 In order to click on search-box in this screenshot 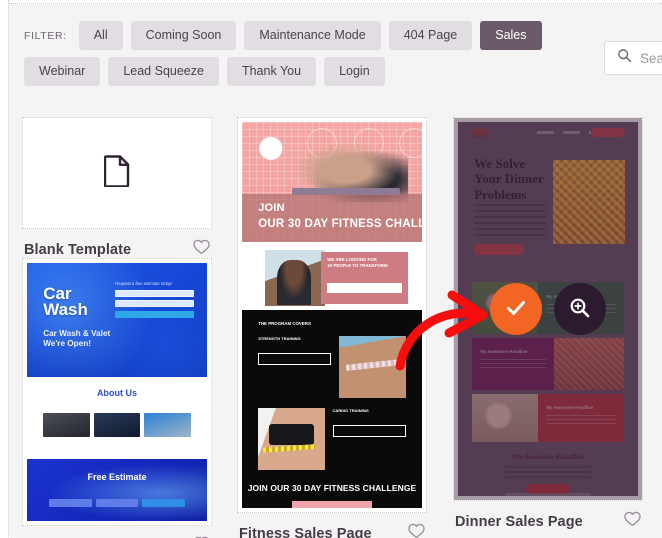, I will do `click(633, 58)`.